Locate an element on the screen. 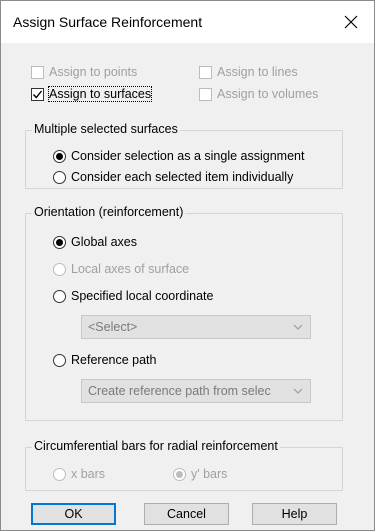 This screenshot has width=375, height=531. assign-to-points-label: Assign to points is located at coordinates (93, 72).